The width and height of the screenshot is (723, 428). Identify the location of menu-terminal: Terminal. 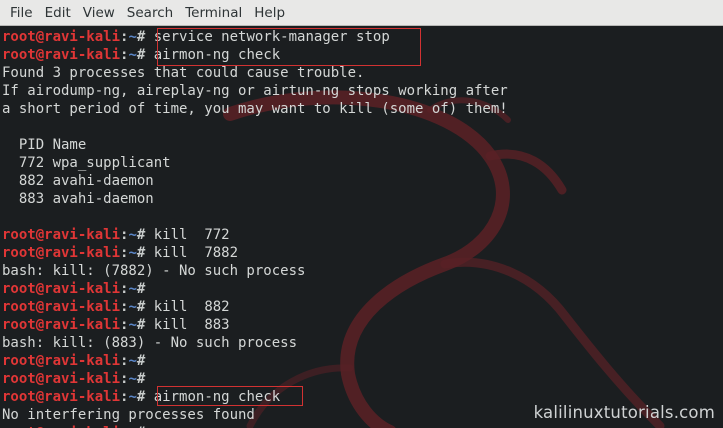
(213, 13).